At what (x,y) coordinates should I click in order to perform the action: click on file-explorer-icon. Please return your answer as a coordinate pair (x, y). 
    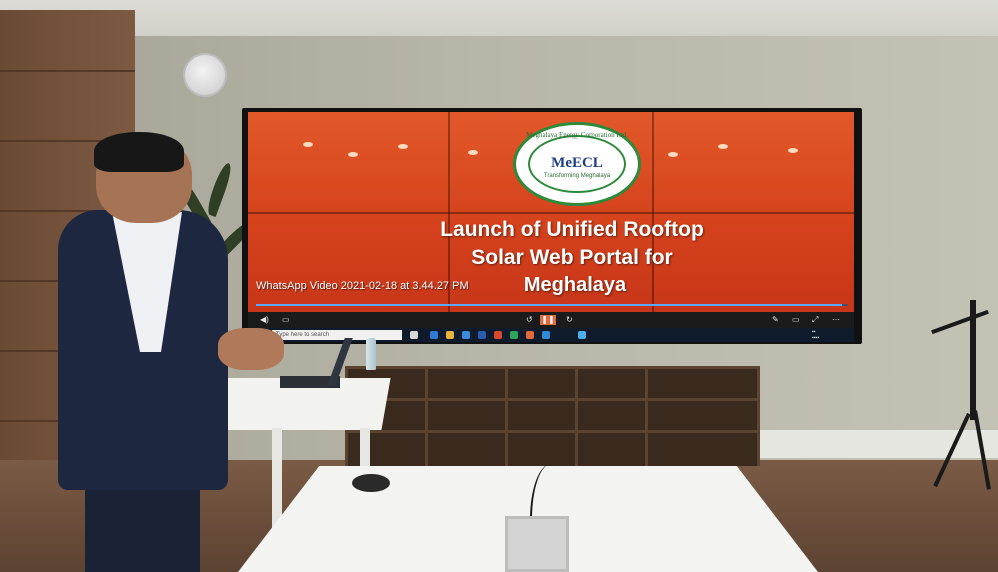
    Looking at the image, I should click on (450, 335).